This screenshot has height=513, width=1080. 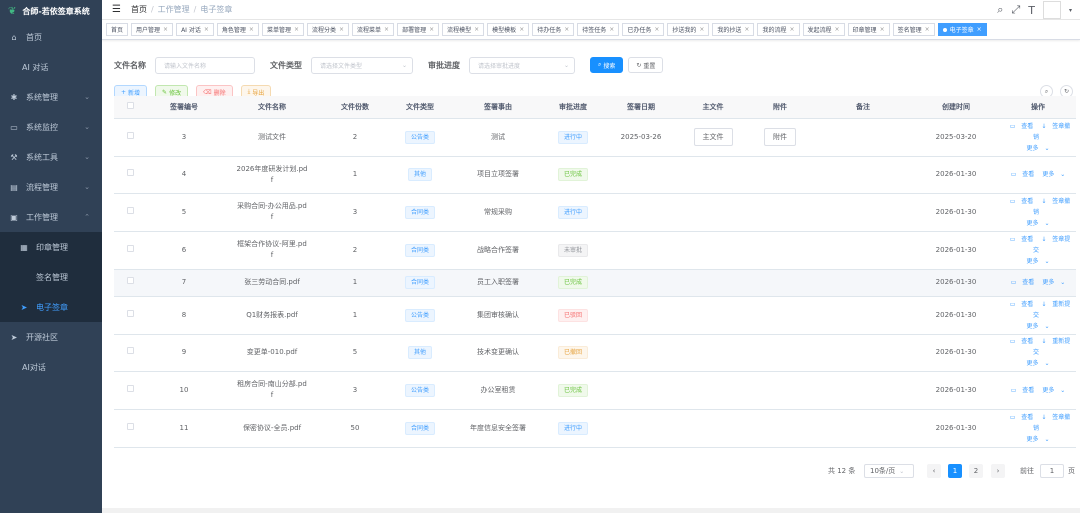 I want to click on reset-button: ↻ 重置, so click(x=646, y=65).